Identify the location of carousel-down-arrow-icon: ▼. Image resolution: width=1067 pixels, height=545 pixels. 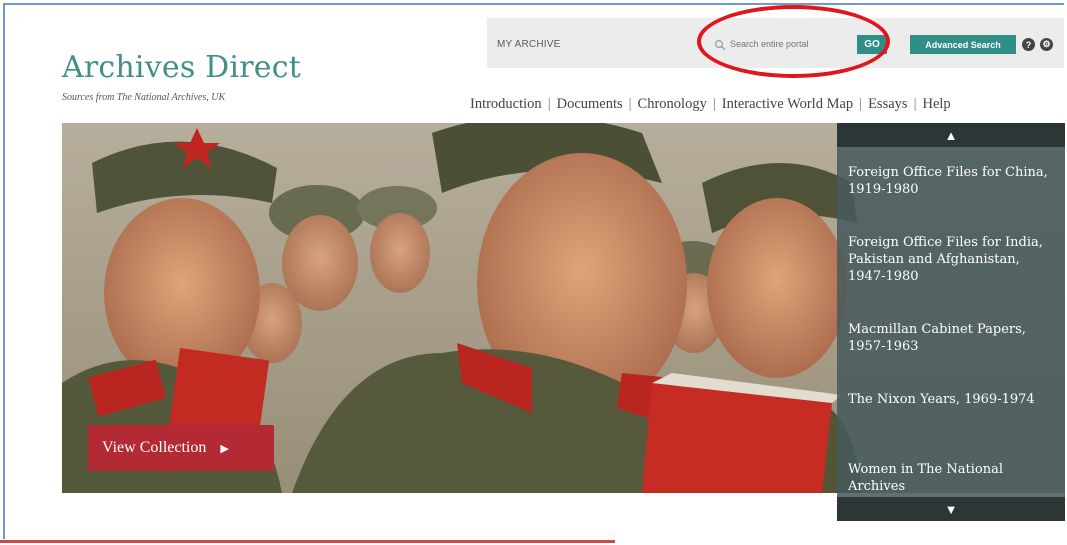
(951, 509).